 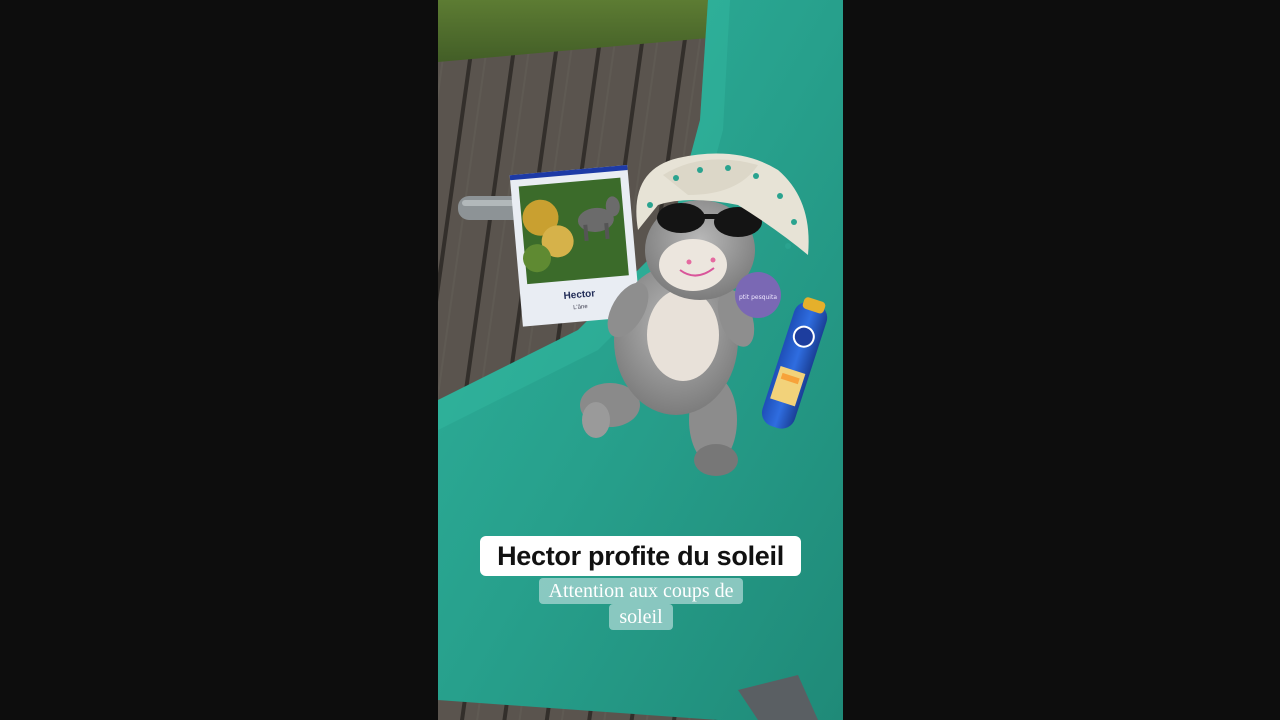 What do you see at coordinates (758, 297) in the screenshot?
I see `badge-text: ptit pesquita` at bounding box center [758, 297].